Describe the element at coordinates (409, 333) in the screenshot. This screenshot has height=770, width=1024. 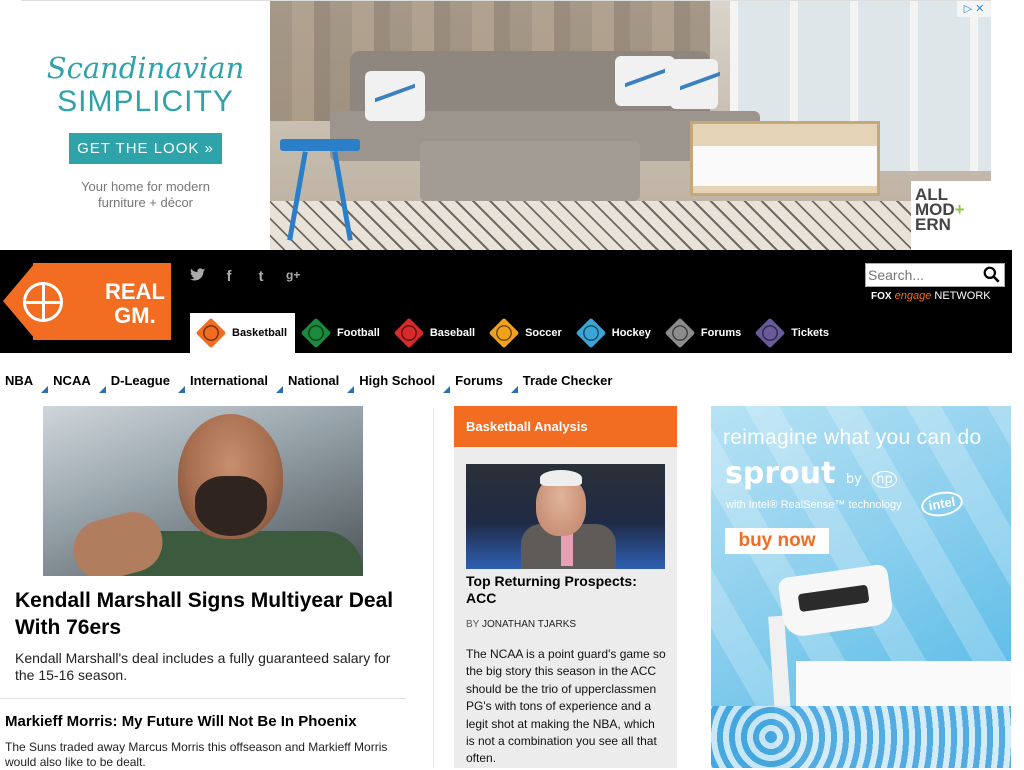
I see `baseball-icon` at that location.